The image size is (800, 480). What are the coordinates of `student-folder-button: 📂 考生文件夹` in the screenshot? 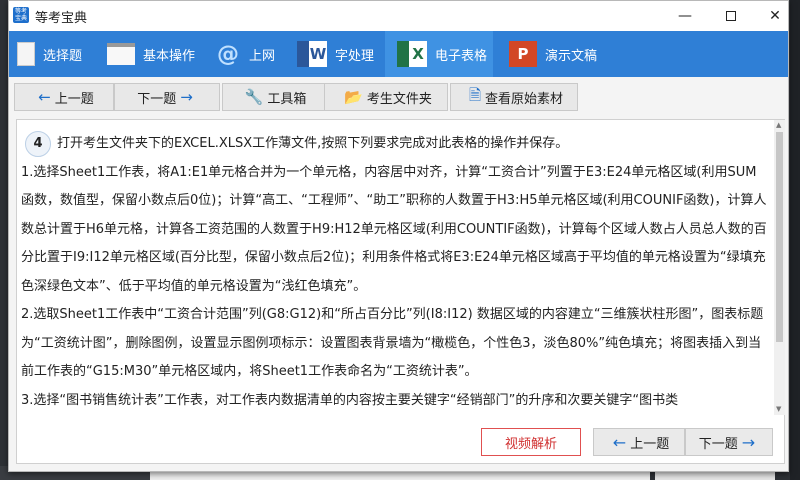 It's located at (386, 97).